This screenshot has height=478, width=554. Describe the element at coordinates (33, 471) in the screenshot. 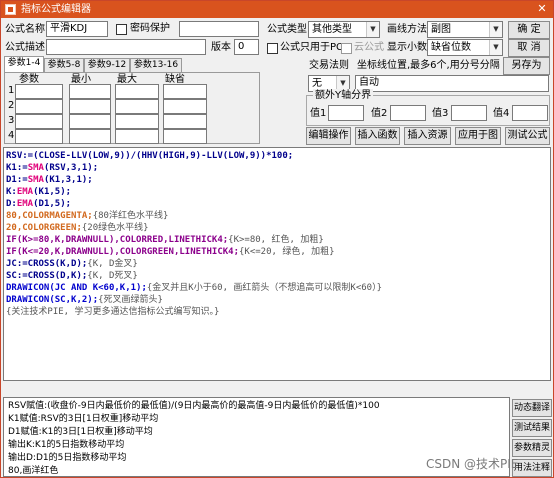

I see `explanation-line: 80,画洋红色` at that location.